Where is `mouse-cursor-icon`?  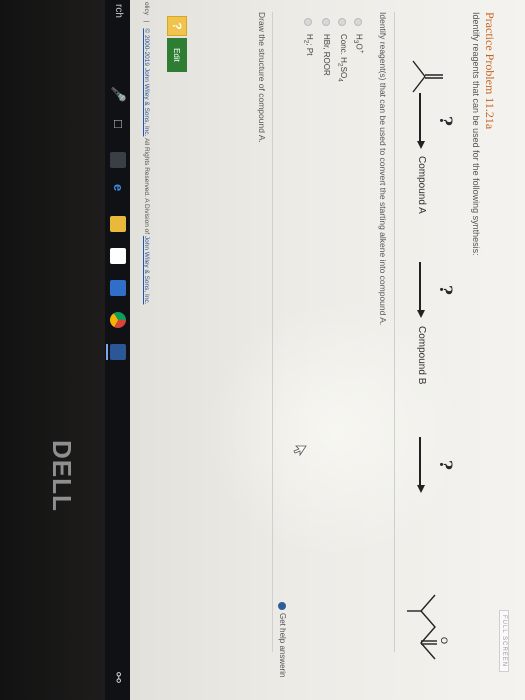
mouse-cursor-icon is located at coordinates (300, 451).